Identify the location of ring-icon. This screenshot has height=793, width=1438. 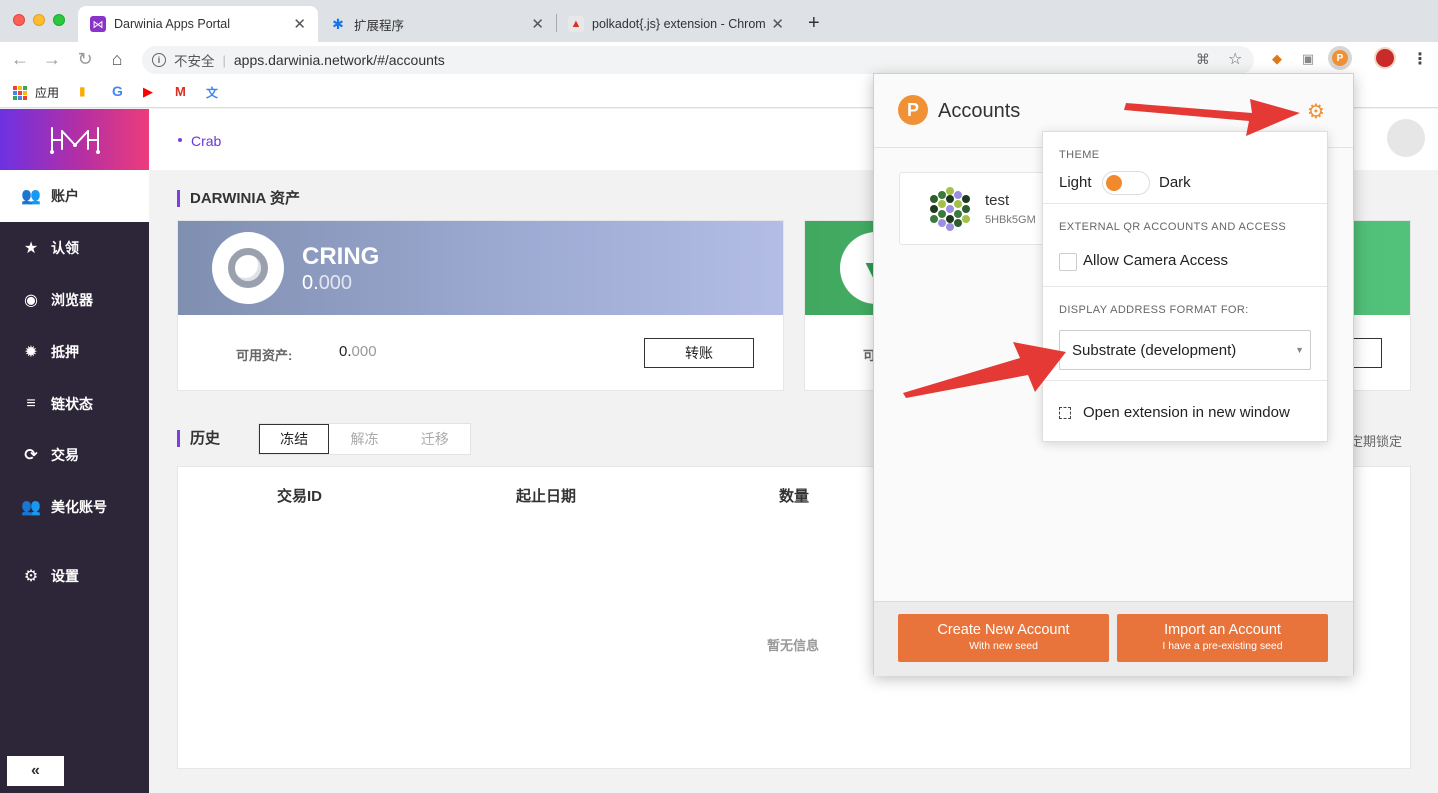
(248, 268).